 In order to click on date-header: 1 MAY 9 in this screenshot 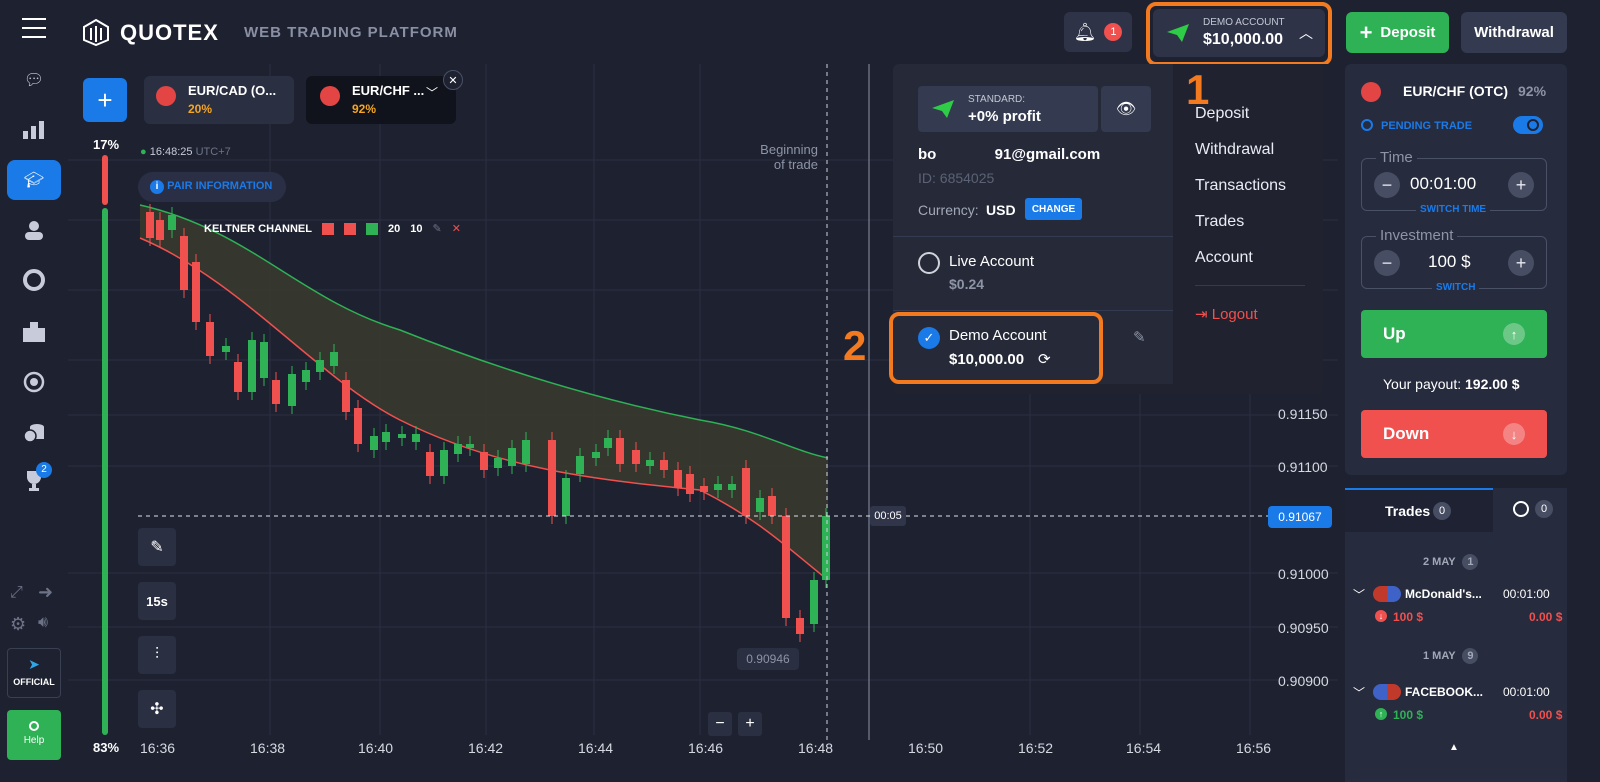, I will do `click(1451, 656)`.